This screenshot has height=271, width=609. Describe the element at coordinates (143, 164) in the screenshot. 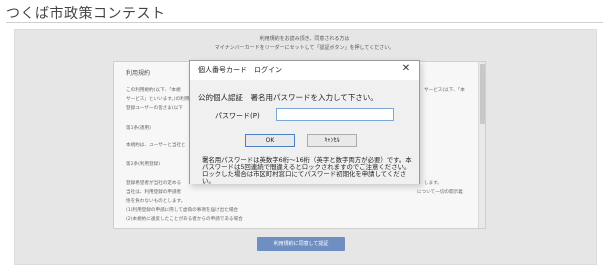

I see `terms-line: 第2条(利用登録)` at that location.